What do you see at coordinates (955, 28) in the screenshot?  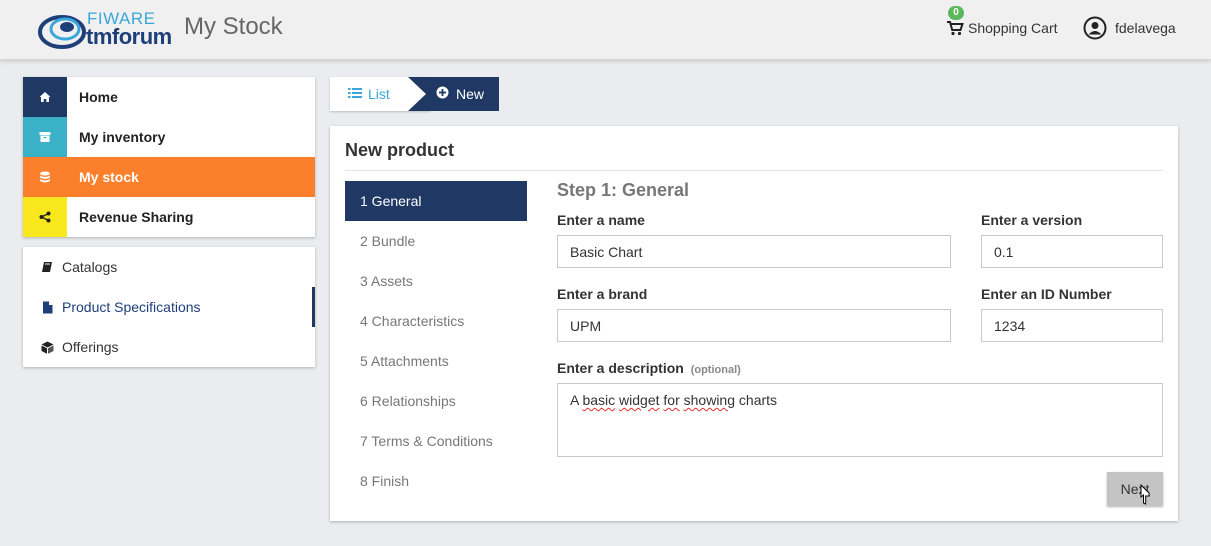 I see `cart-icon` at bounding box center [955, 28].